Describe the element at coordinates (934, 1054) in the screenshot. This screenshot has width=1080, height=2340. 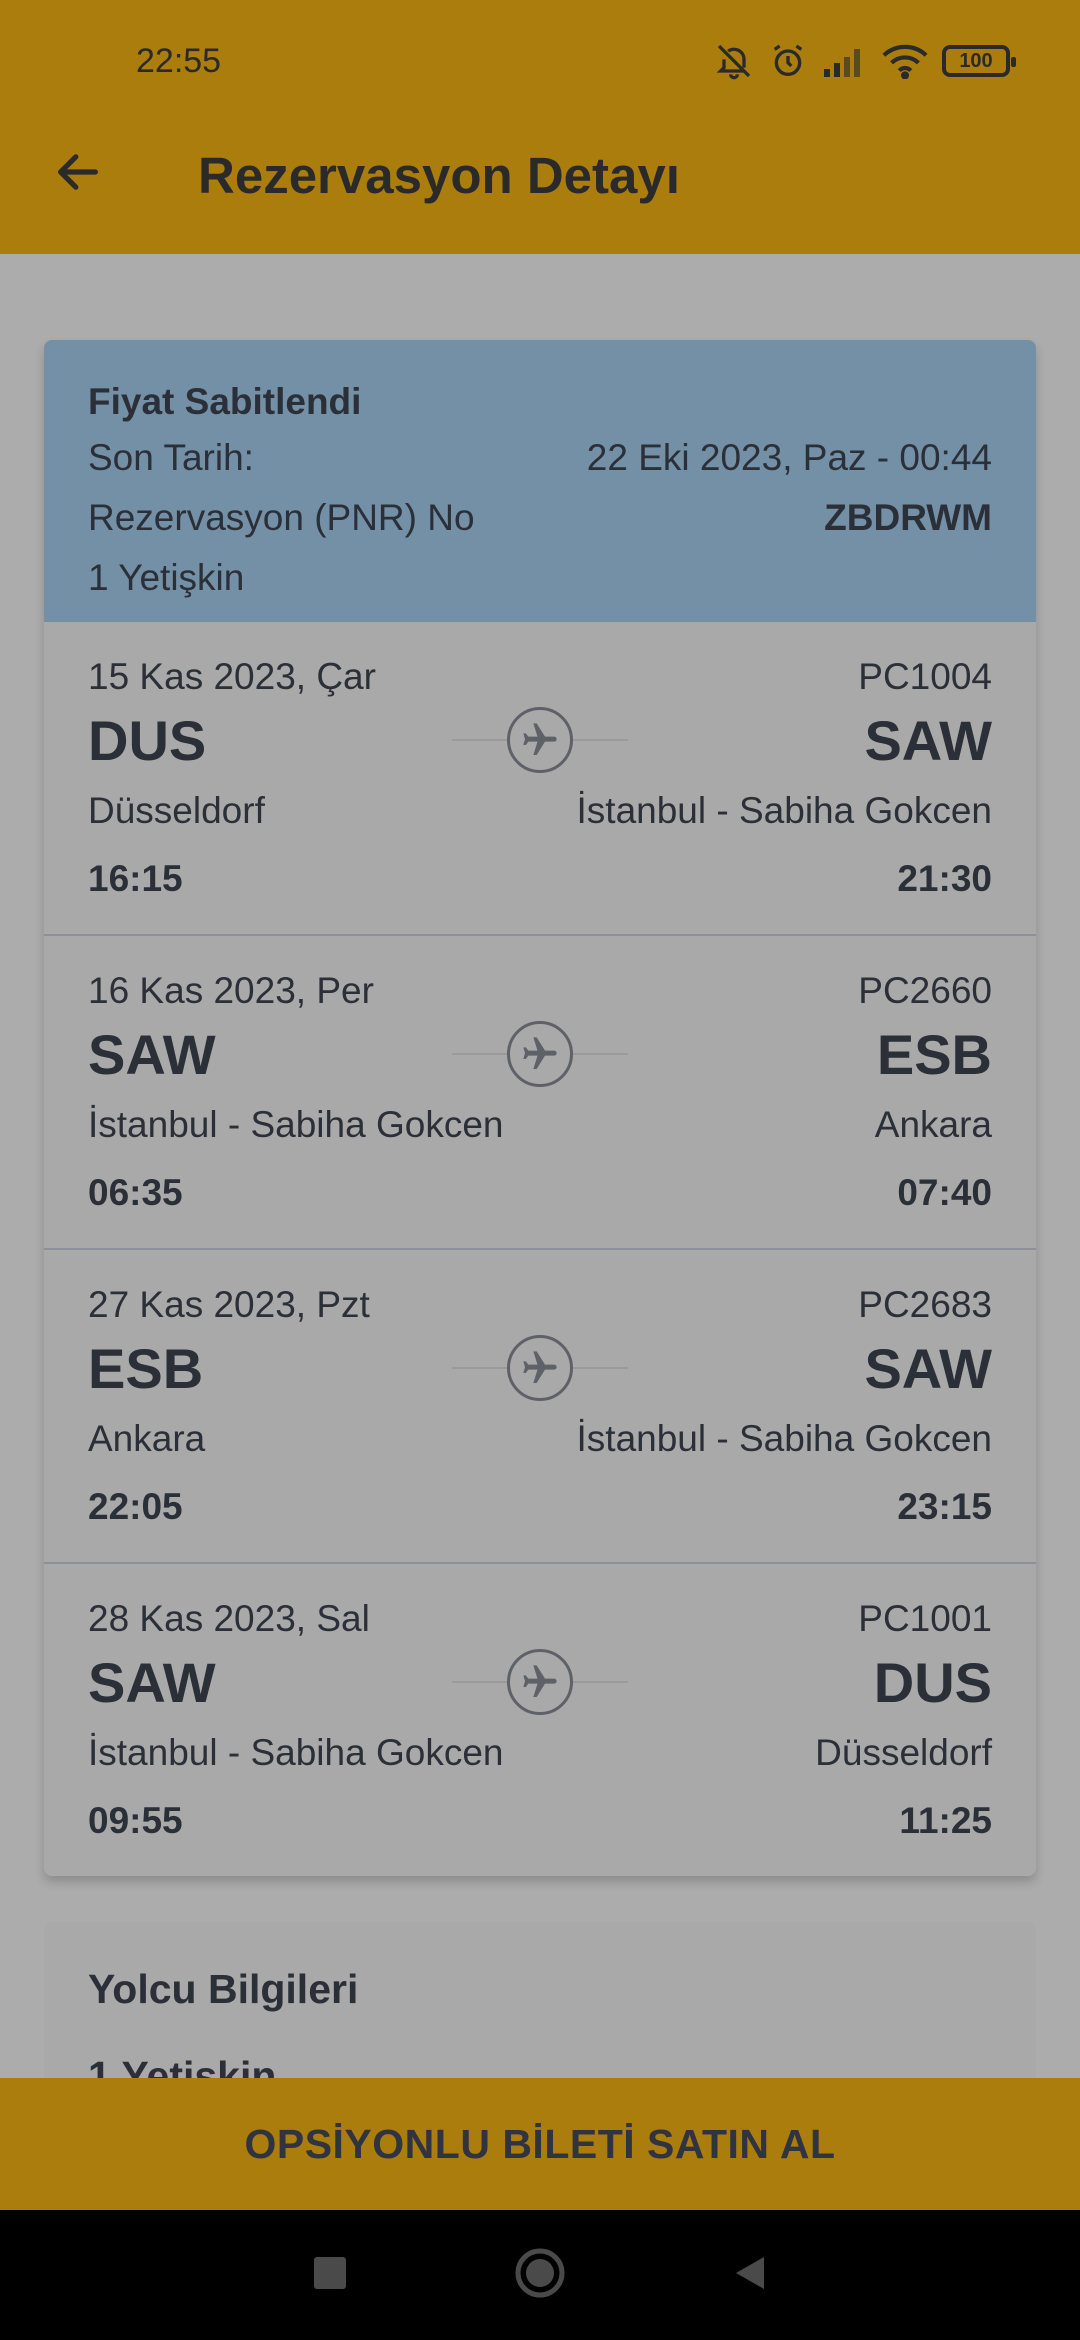
I see `destination-code: ESB` at that location.